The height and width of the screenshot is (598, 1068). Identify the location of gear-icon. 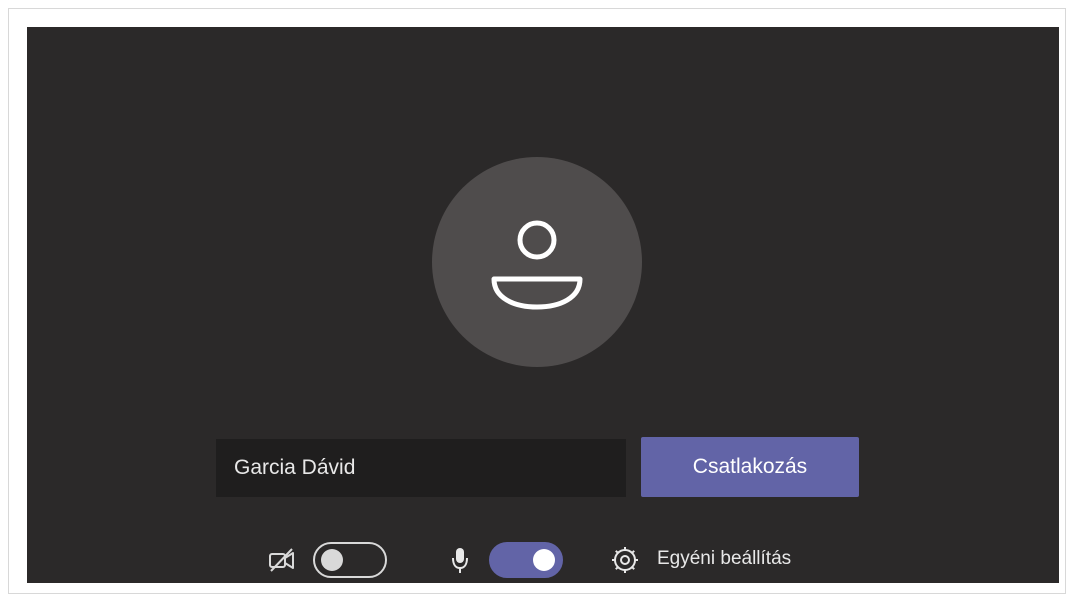
(625, 560).